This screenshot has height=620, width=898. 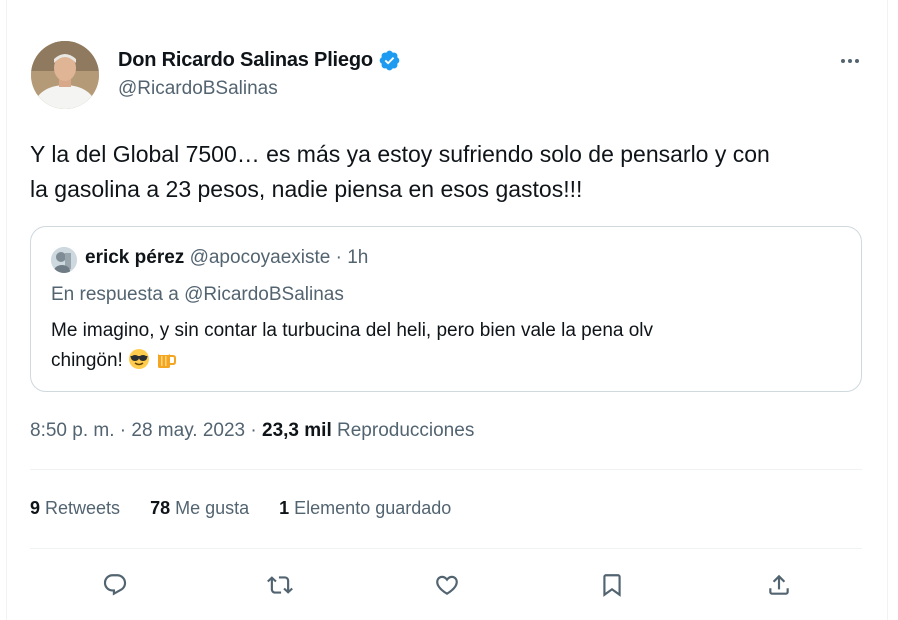 I want to click on share-icon, so click(x=779, y=584).